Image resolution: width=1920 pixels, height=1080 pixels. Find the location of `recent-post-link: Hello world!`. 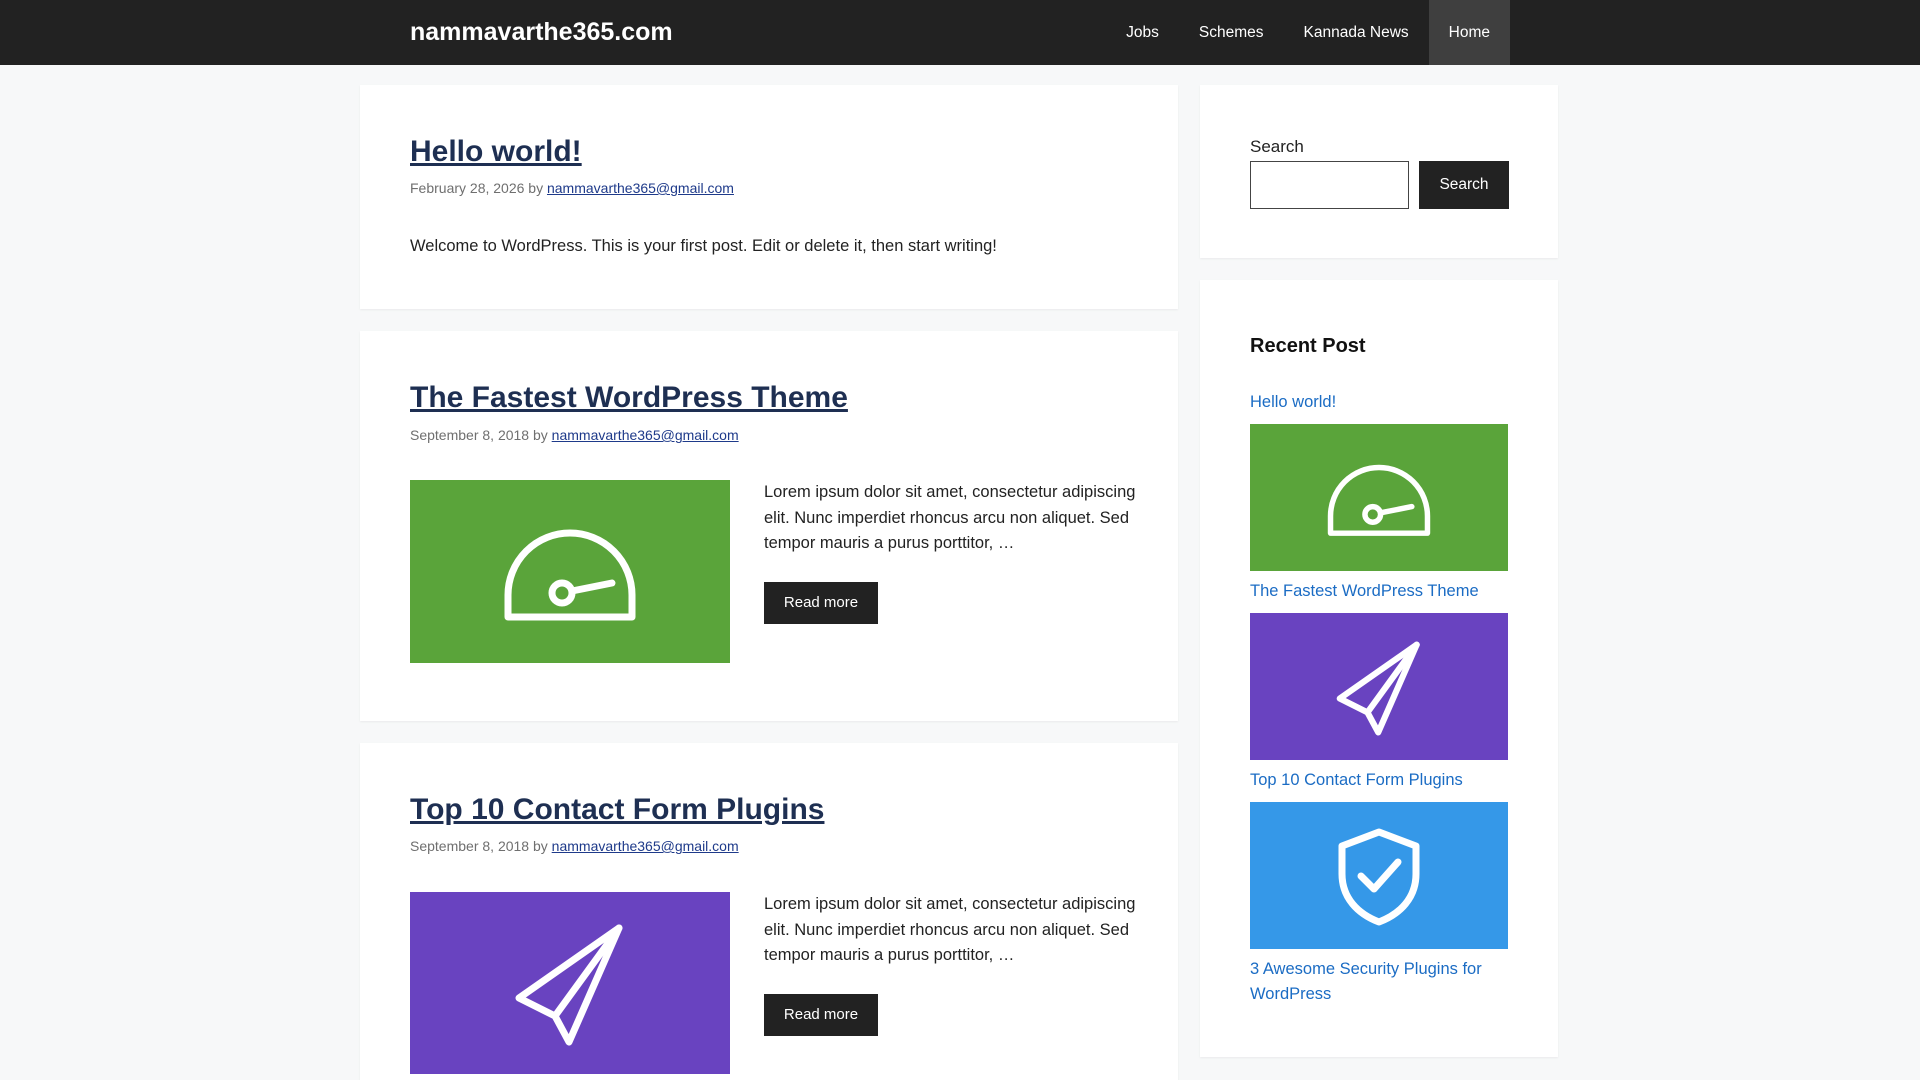

recent-post-link: Hello world! is located at coordinates (1379, 402).